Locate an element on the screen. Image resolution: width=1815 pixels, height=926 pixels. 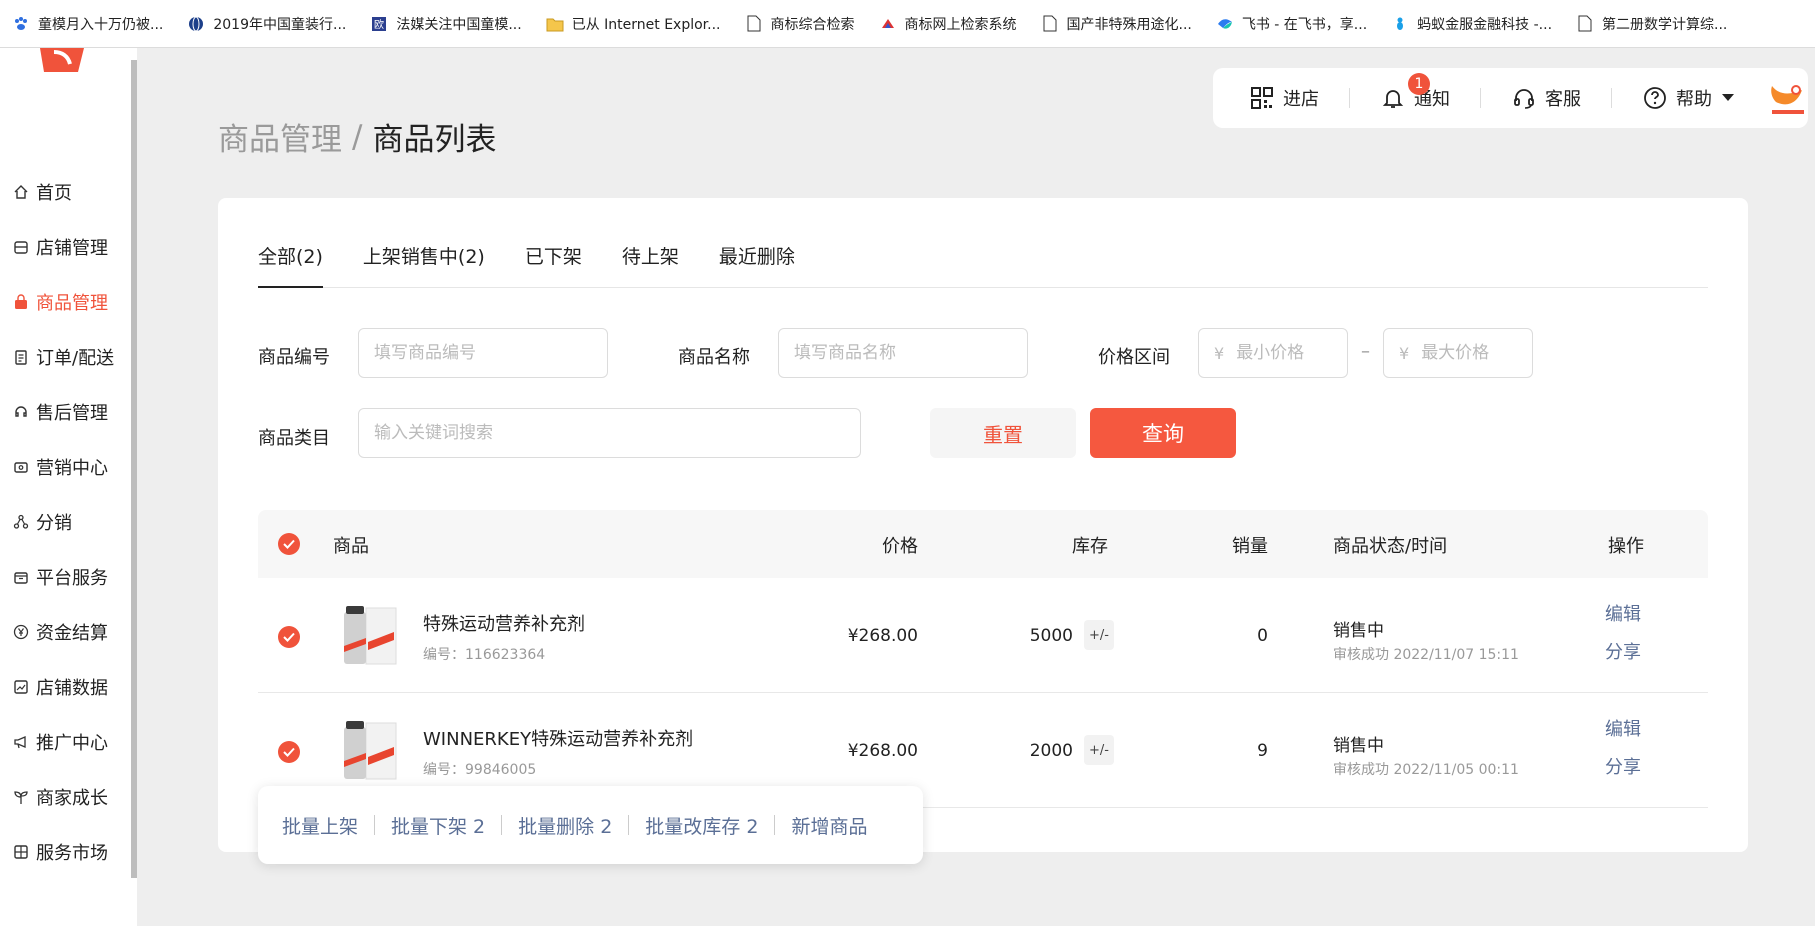
share-nodes-icon is located at coordinates (21, 522).